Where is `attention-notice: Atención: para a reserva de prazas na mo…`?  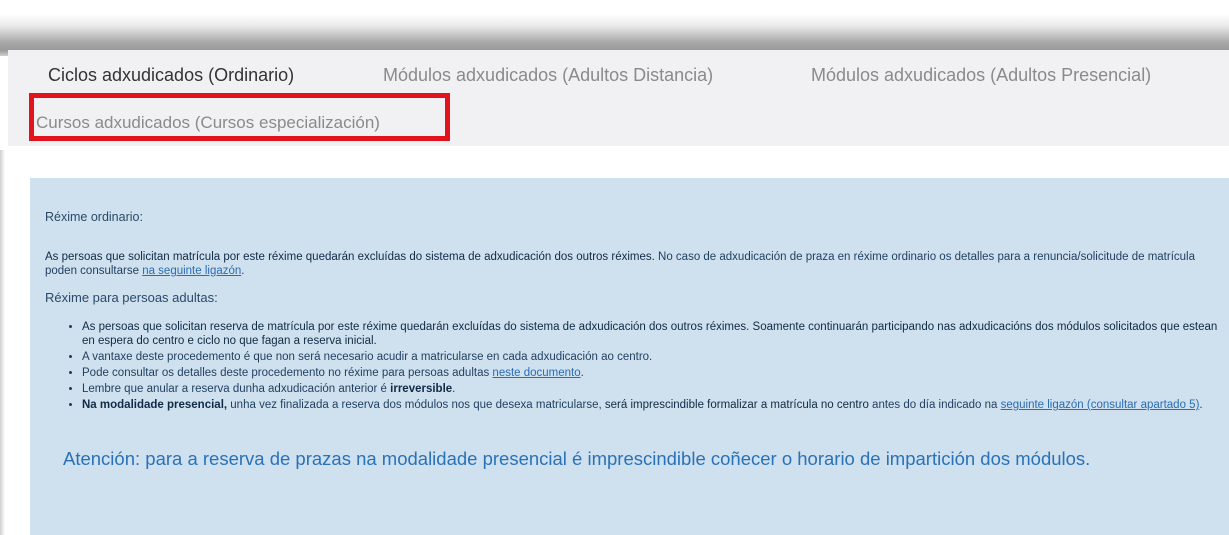
attention-notice: Atención: para a reserva de prazas na mo… is located at coordinates (577, 458).